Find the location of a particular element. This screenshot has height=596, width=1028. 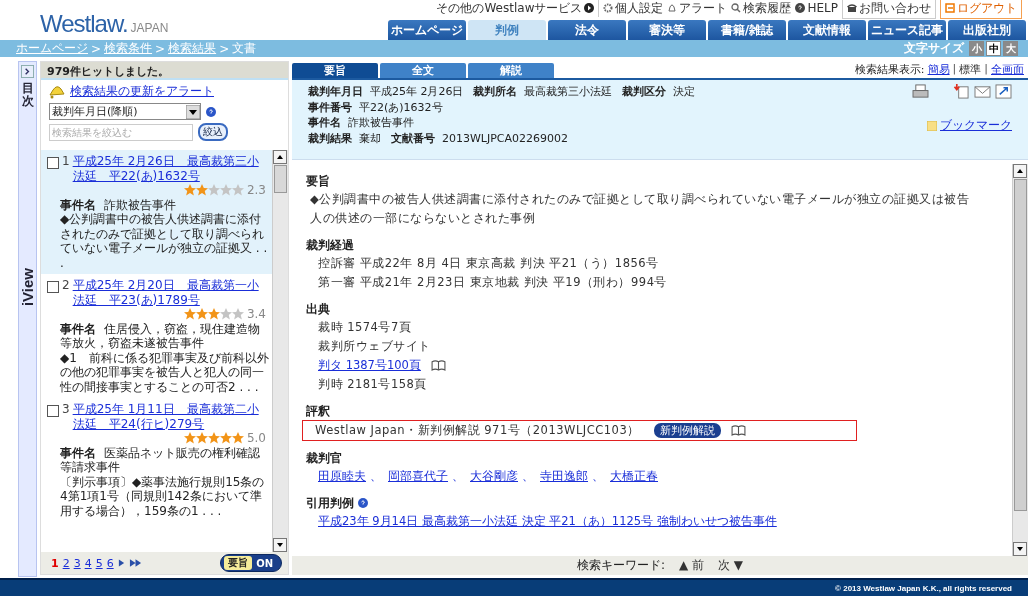

document-tab: 要旨 is located at coordinates (335, 70).